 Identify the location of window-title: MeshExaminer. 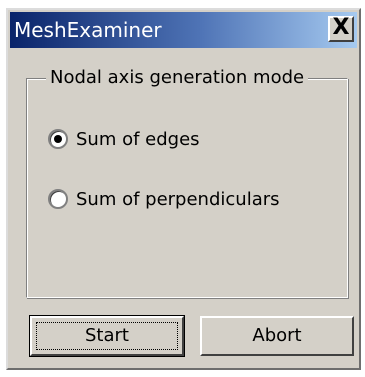
(88, 30).